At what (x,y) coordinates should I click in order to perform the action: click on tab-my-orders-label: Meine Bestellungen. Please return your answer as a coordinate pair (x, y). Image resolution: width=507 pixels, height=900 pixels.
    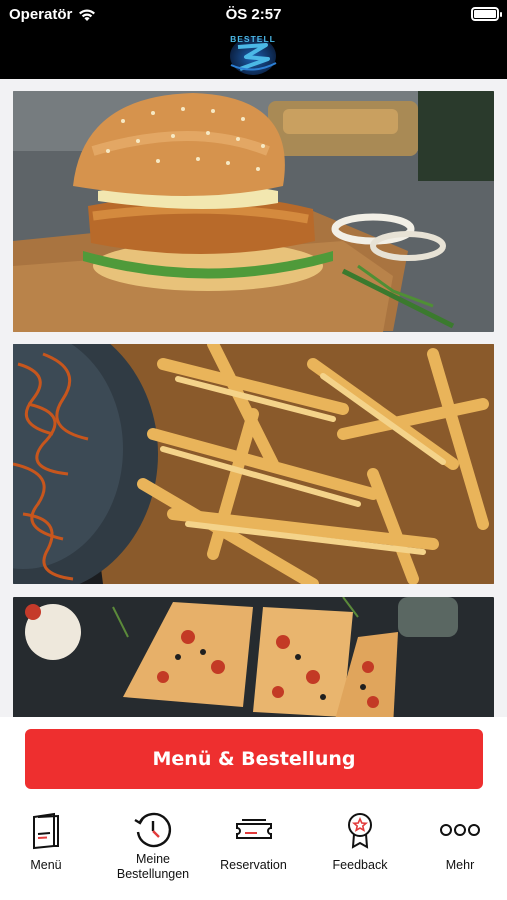
    Looking at the image, I should click on (153, 866).